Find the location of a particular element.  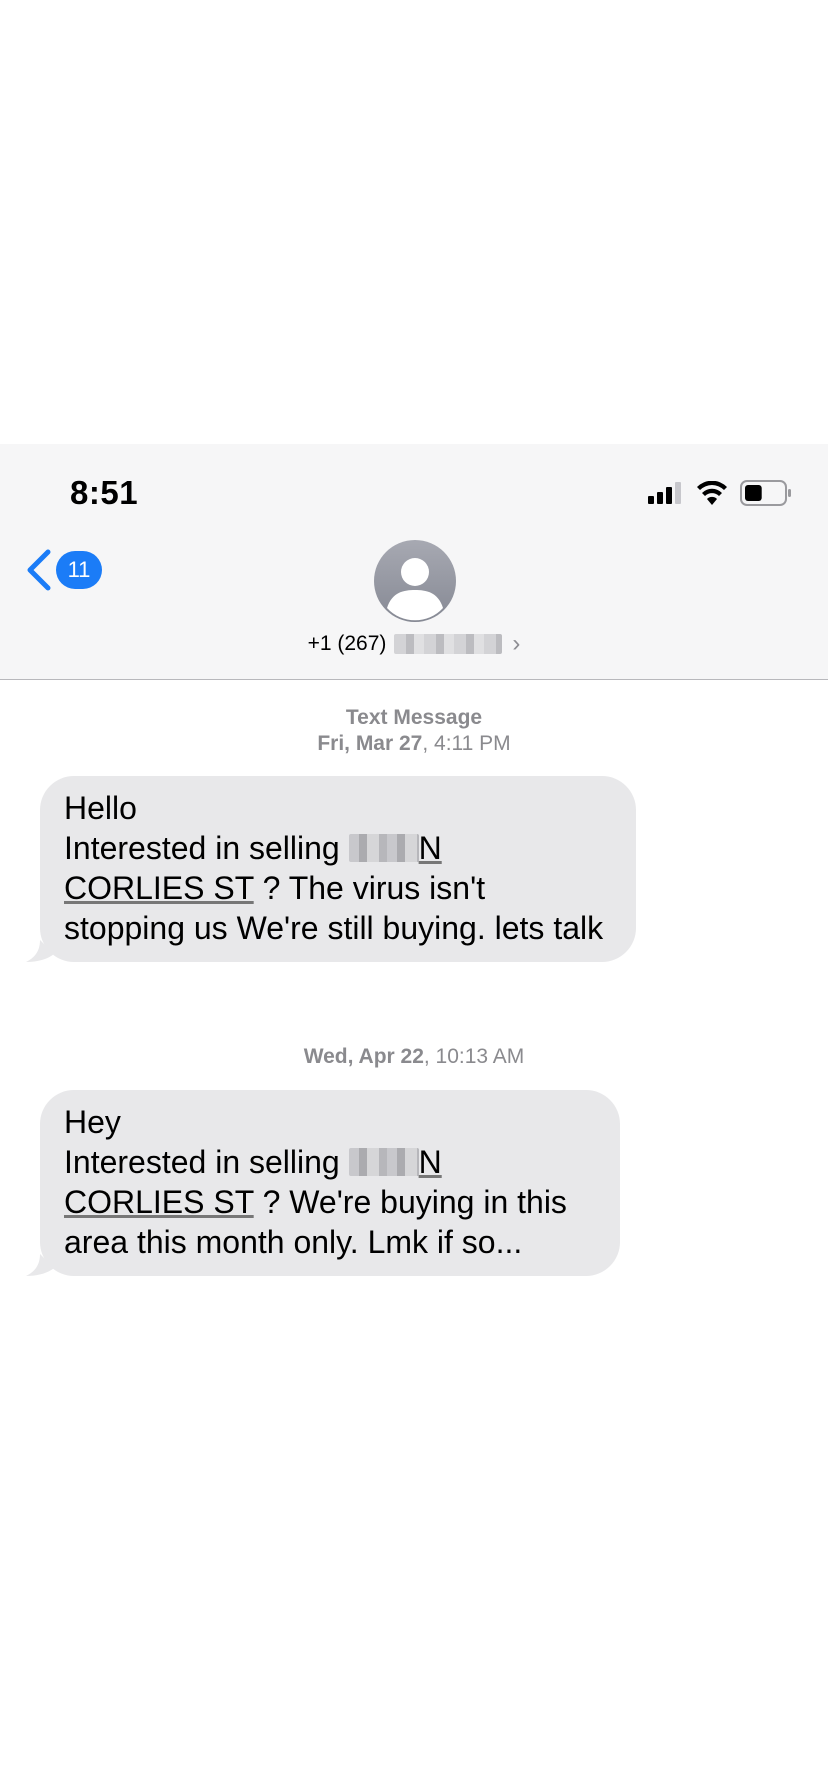

chevron-right-icon: › is located at coordinates (516, 643).